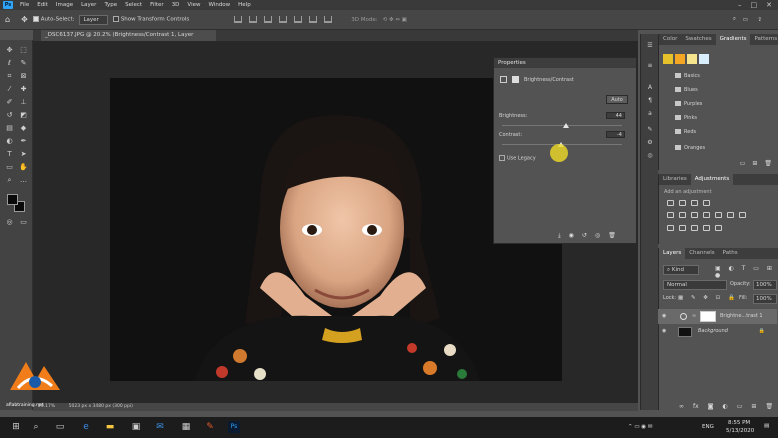  I want to click on new-gradient-icon: ⊞, so click(754, 163).